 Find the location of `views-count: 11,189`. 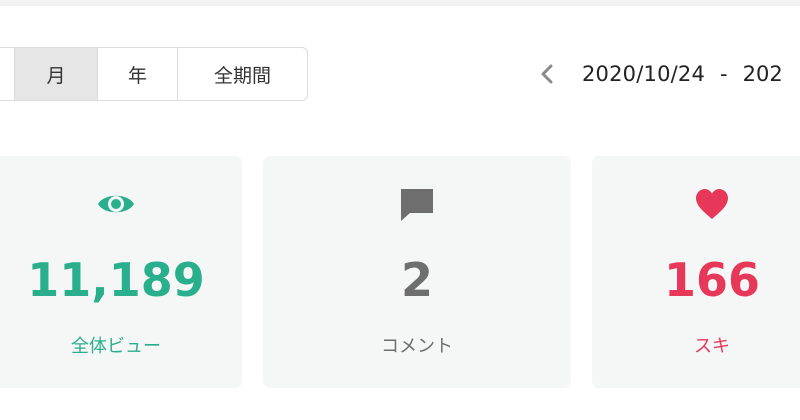

views-count: 11,189 is located at coordinates (116, 280).